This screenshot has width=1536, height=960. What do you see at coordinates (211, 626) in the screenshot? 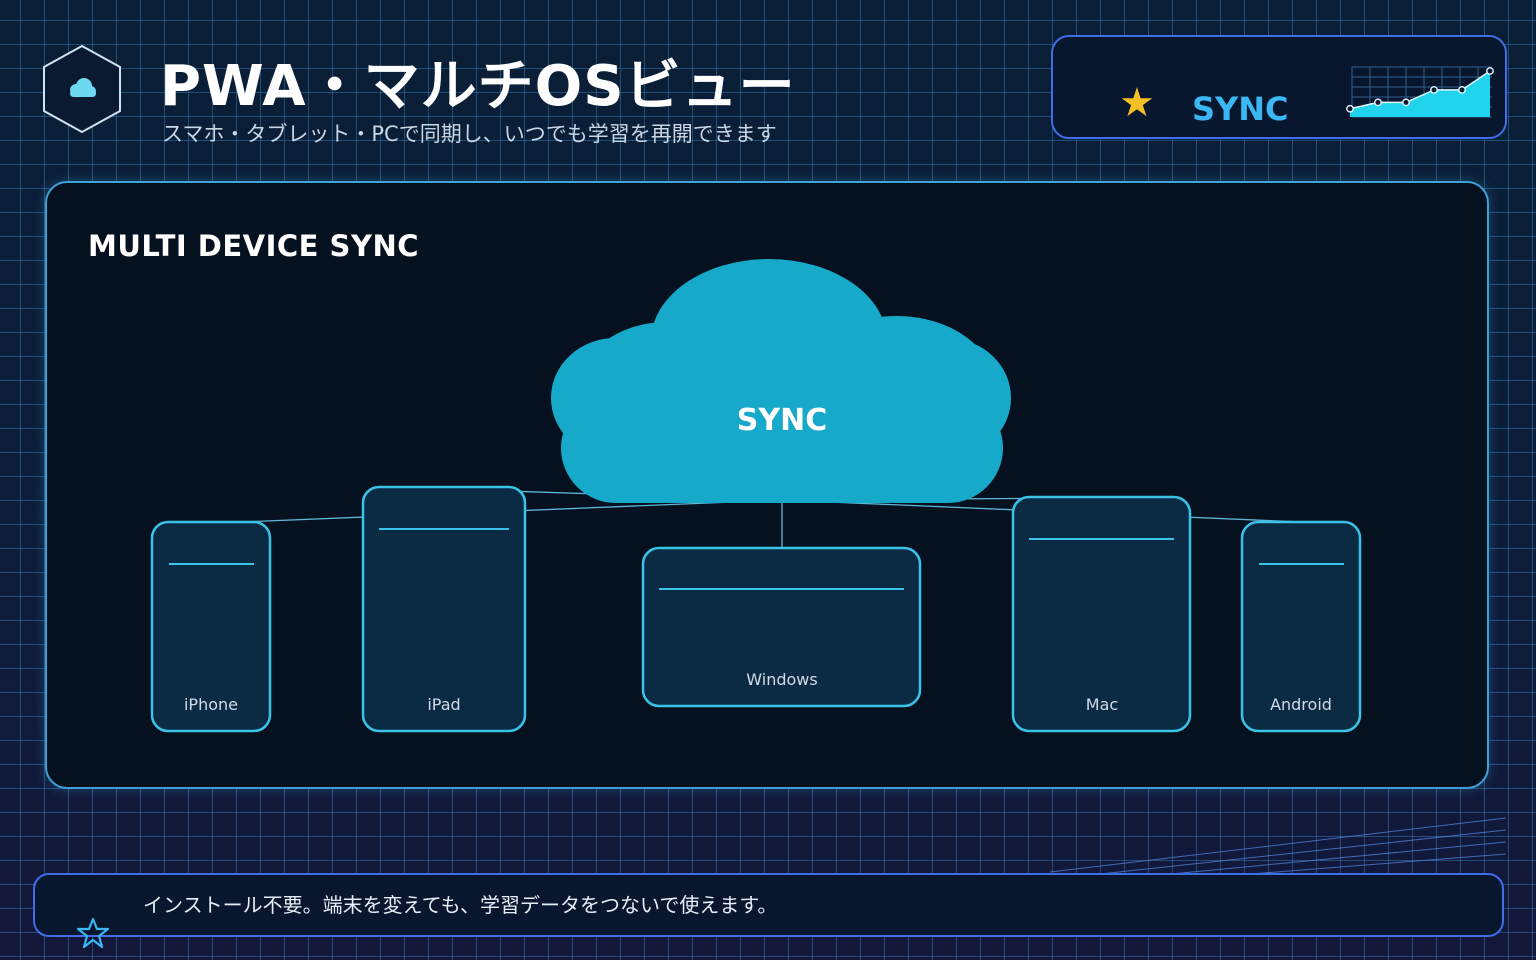
I see `device-iphone: iPhone` at bounding box center [211, 626].